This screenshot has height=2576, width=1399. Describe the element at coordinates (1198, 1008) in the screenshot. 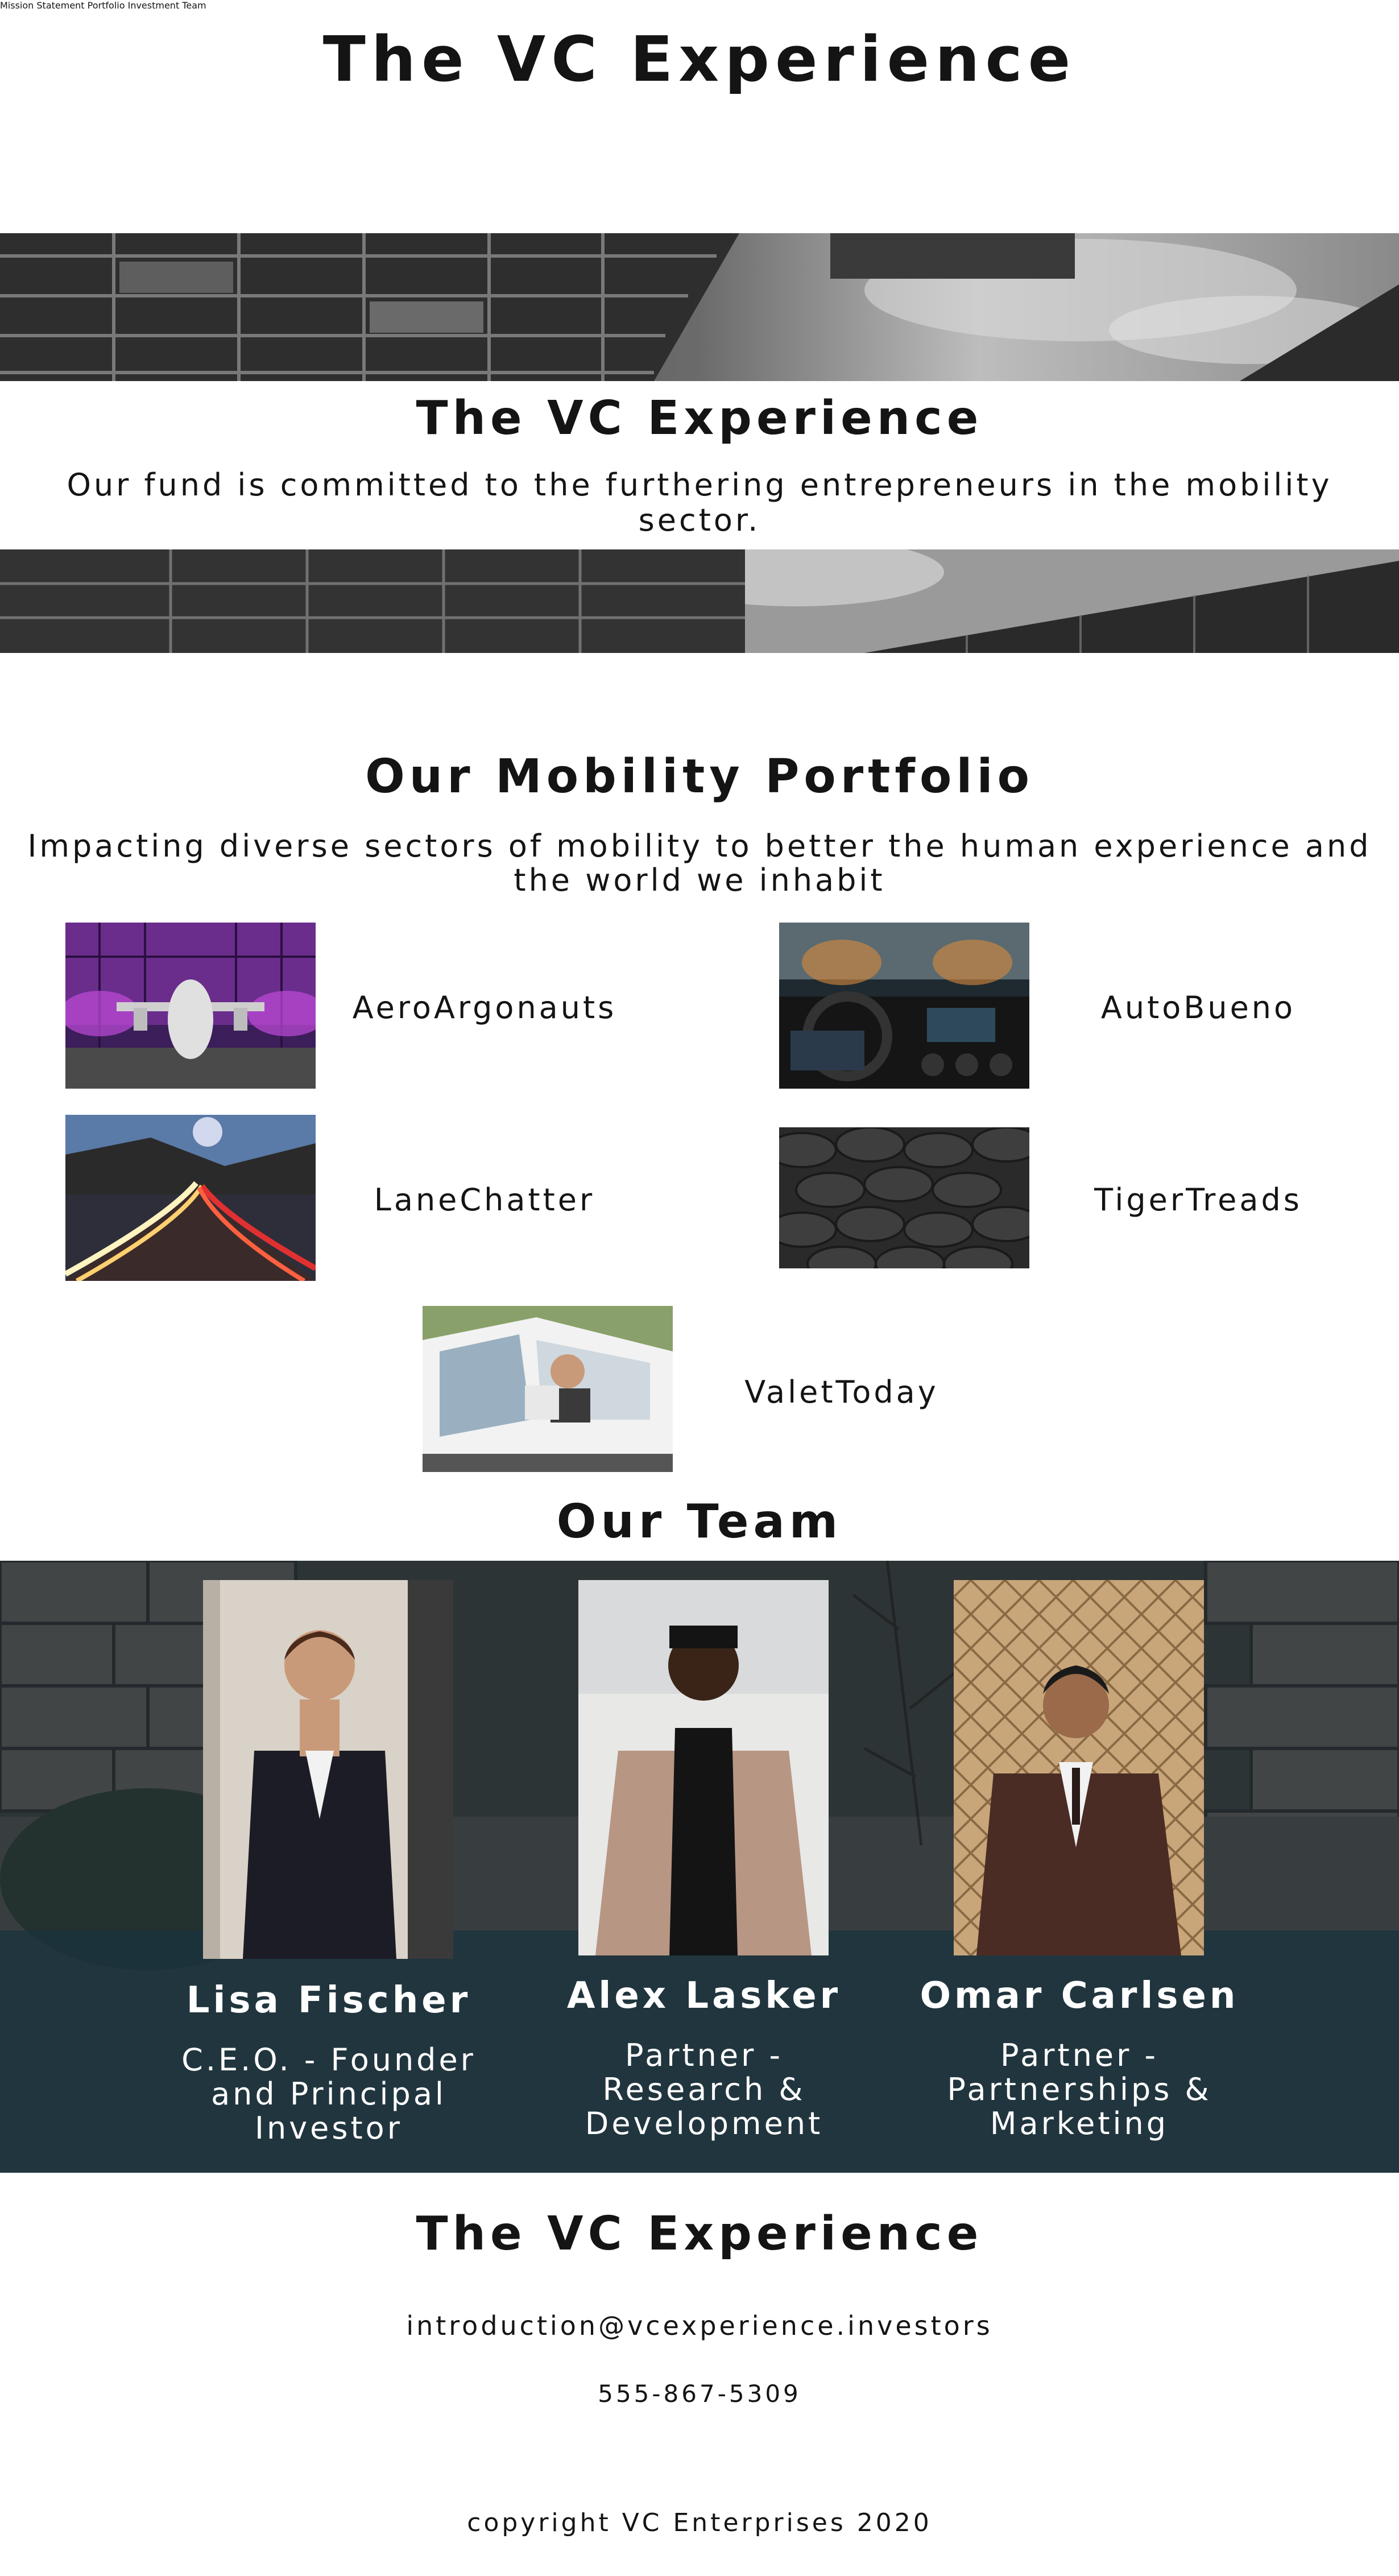

I see `company-name-autobueno: AutoBueno` at that location.